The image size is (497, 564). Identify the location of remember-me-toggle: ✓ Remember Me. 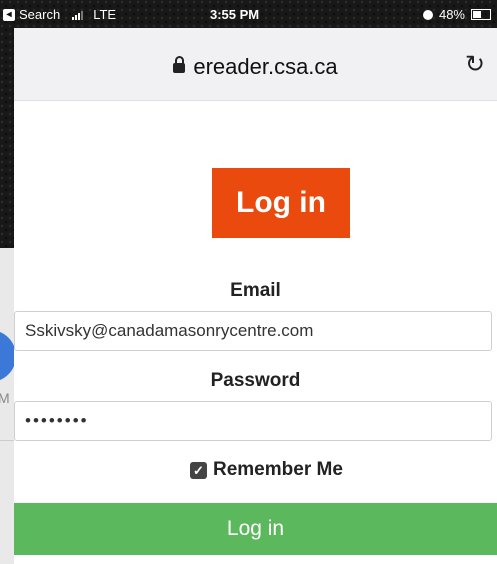
(266, 470).